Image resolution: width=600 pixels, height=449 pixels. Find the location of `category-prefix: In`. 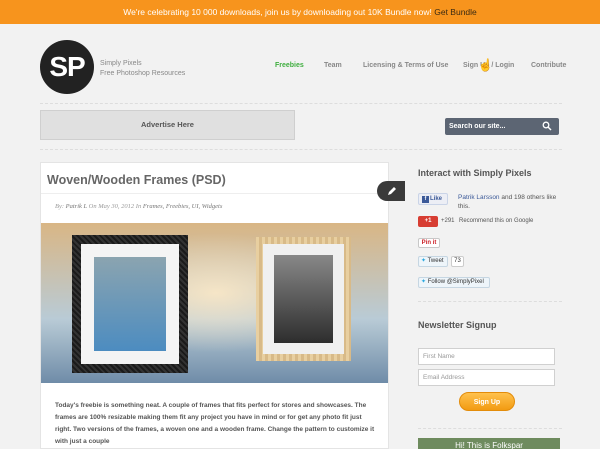

category-prefix: In is located at coordinates (138, 206).